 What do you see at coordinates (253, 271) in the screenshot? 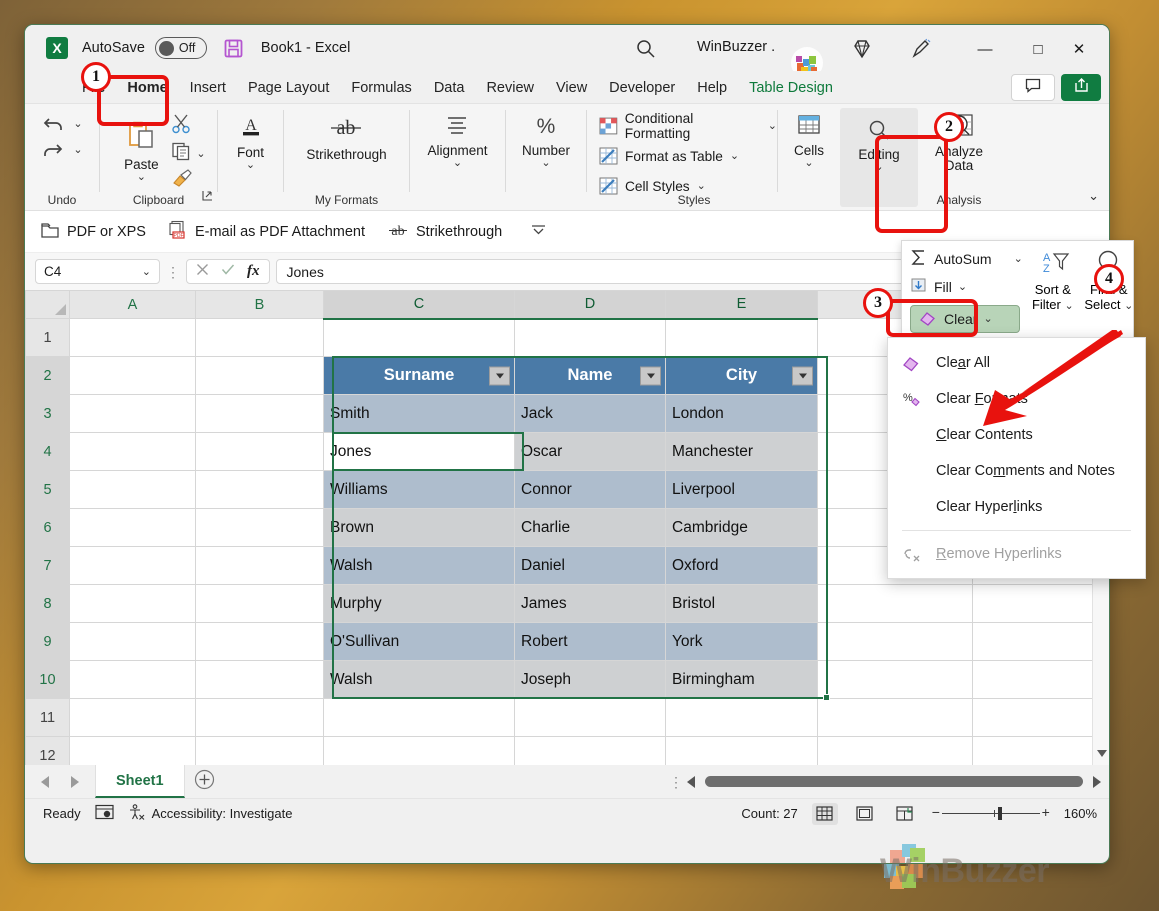
I see `fx-label: fx` at bounding box center [253, 271].